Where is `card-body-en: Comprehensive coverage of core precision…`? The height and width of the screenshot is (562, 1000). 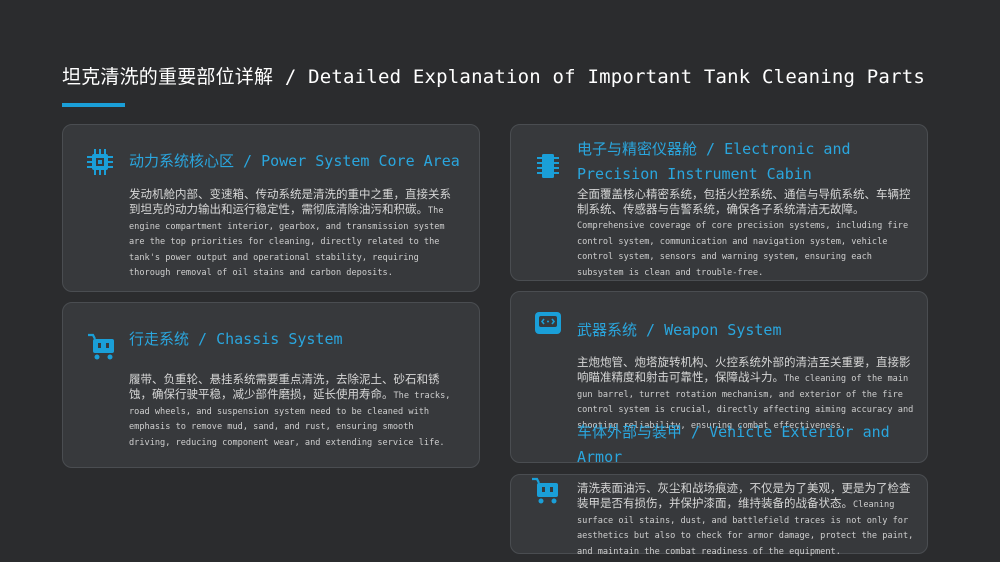 card-body-en: Comprehensive coverage of core precision… is located at coordinates (743, 249).